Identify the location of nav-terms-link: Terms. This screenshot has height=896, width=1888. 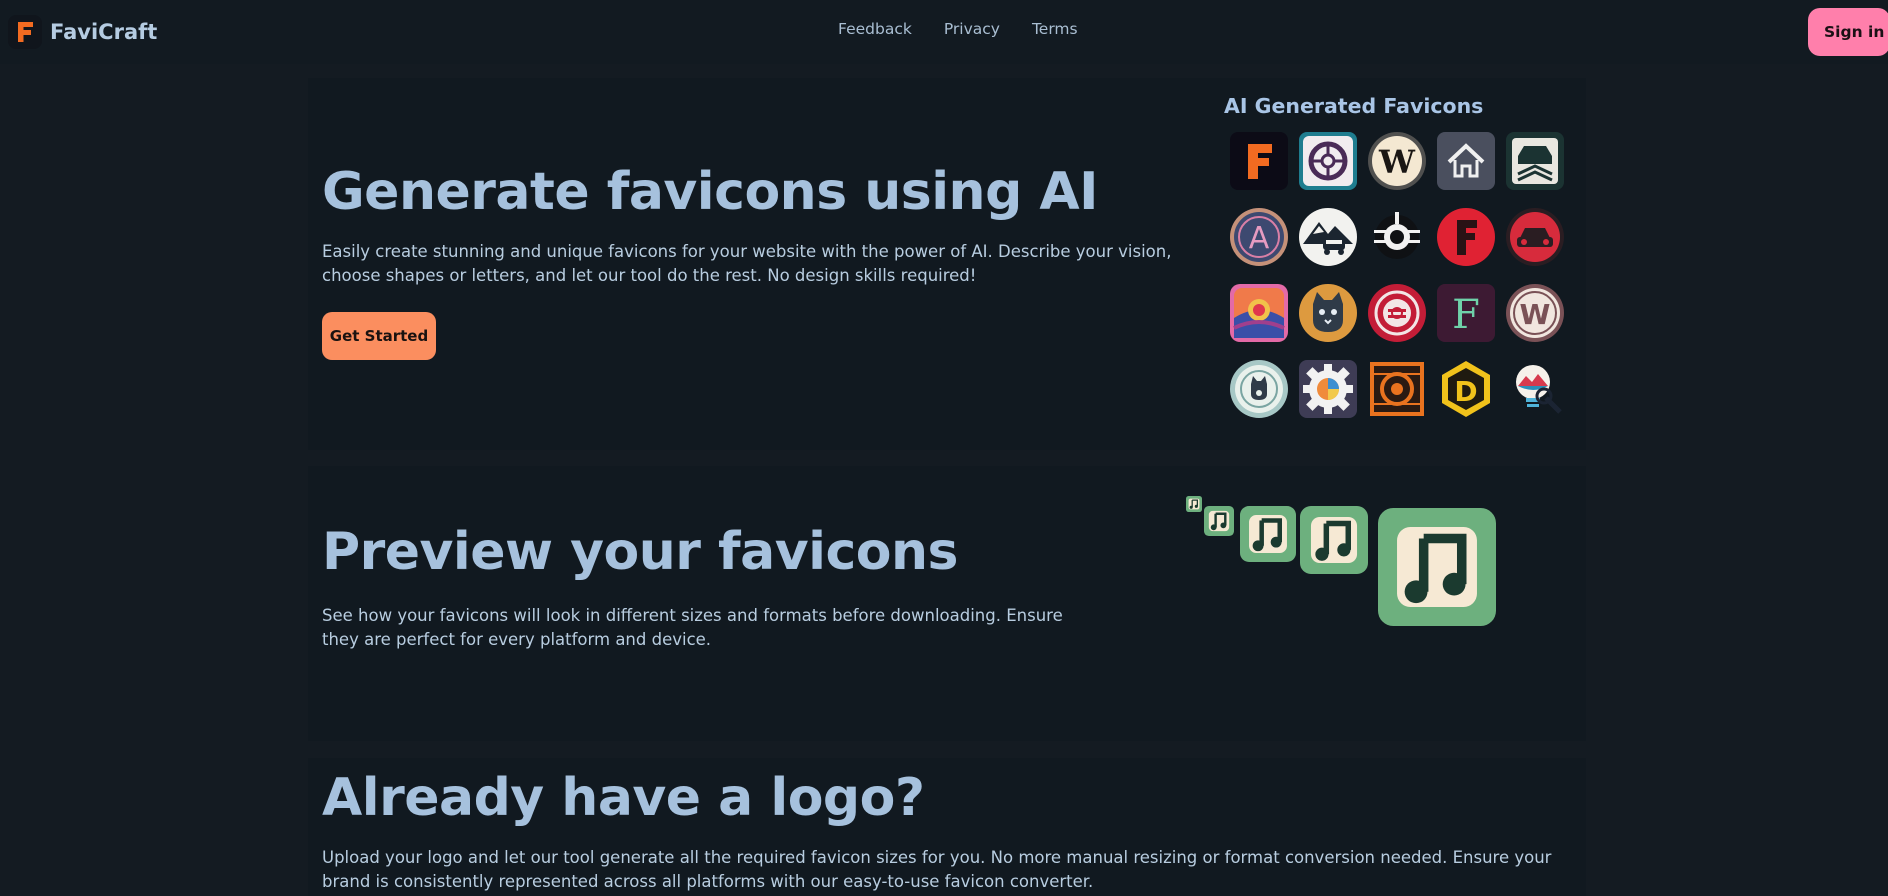
(1055, 29).